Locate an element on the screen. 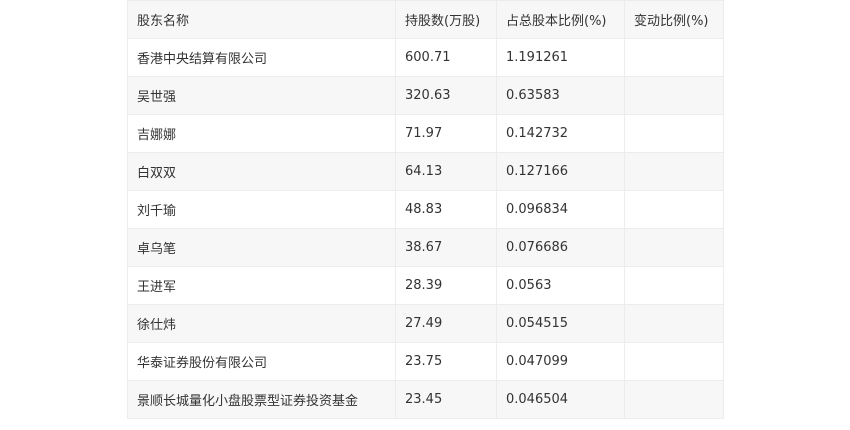  cell-shareholder-name: 徐仕炜 is located at coordinates (261, 323).